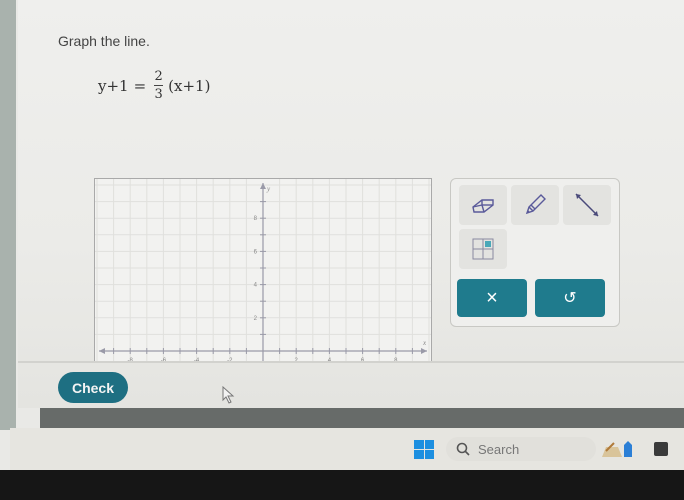 The width and height of the screenshot is (684, 500). What do you see at coordinates (521, 449) in the screenshot?
I see `taskbar-search: Search` at bounding box center [521, 449].